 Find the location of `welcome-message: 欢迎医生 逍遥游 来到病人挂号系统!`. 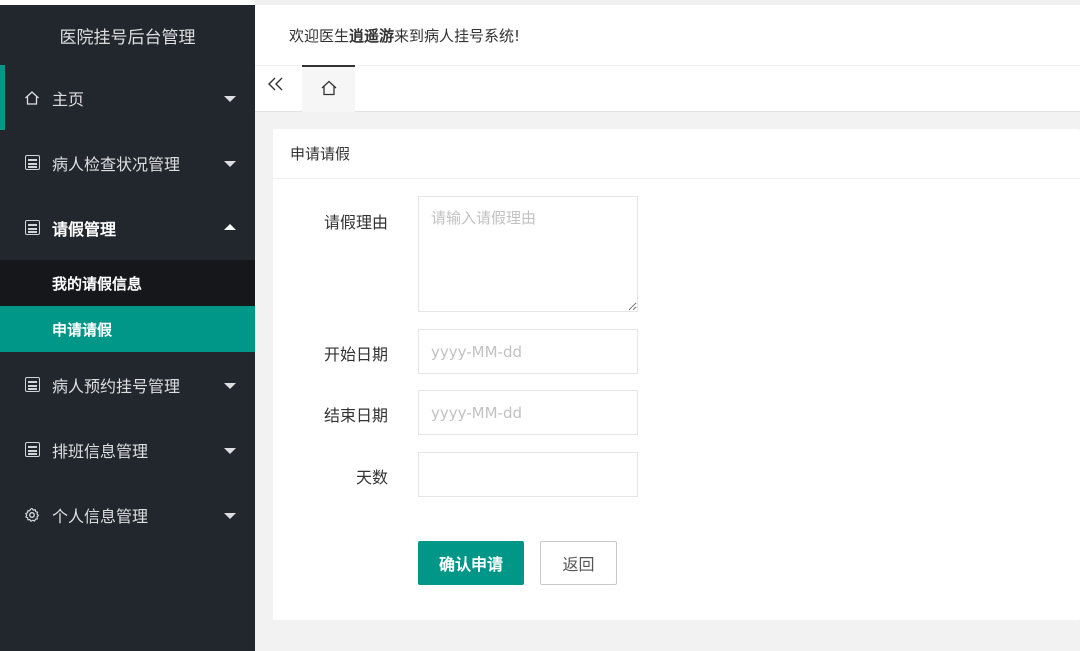

welcome-message: 欢迎医生 逍遥游 来到病人挂号系统! is located at coordinates (404, 35).